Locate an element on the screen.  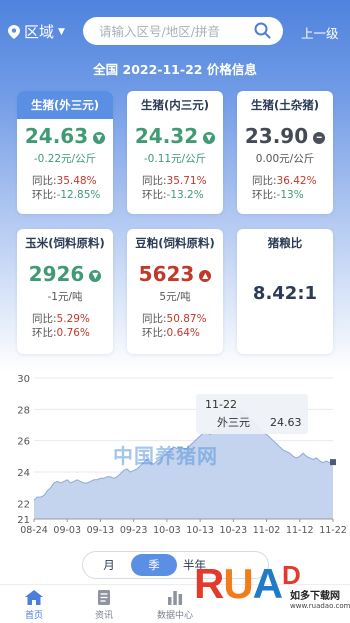
chart-watermark: 中国养猪网 is located at coordinates (165, 456).